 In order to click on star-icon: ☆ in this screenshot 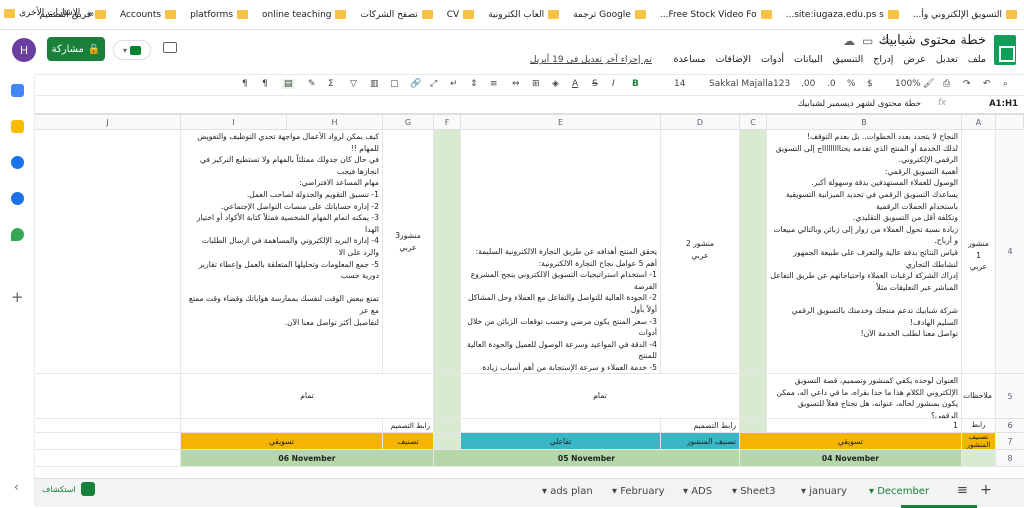, I will do `click(886, 41)`.